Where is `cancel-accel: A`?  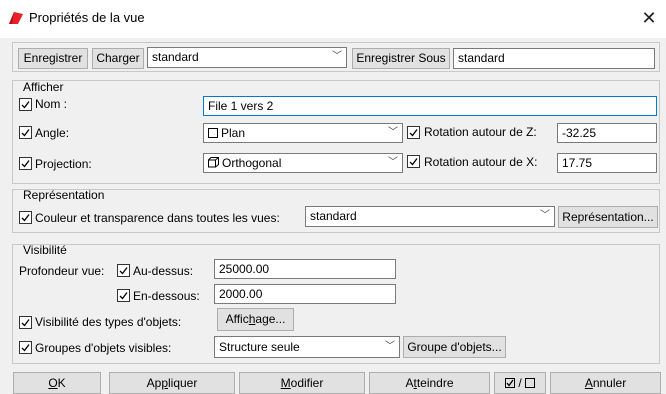 cancel-accel: A is located at coordinates (588, 383).